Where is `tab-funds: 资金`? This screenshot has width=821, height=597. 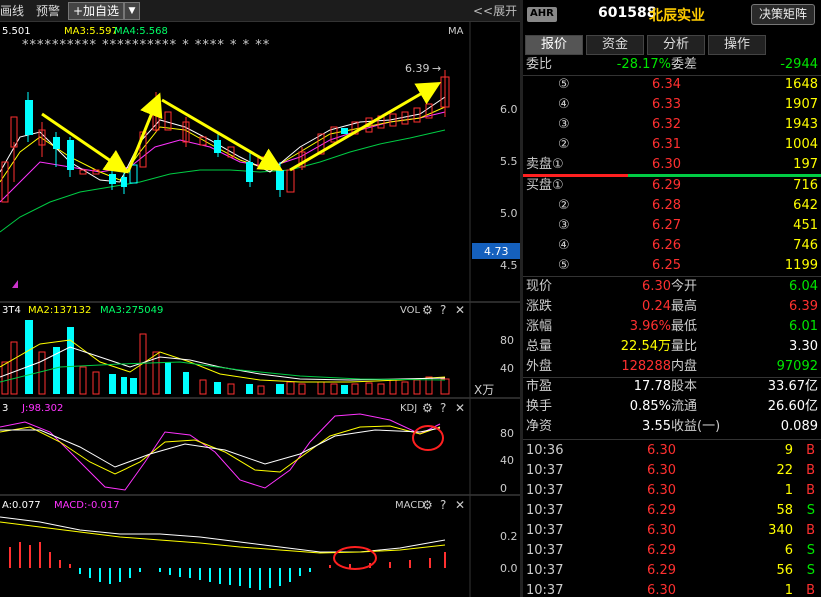 tab-funds: 资金 is located at coordinates (615, 45).